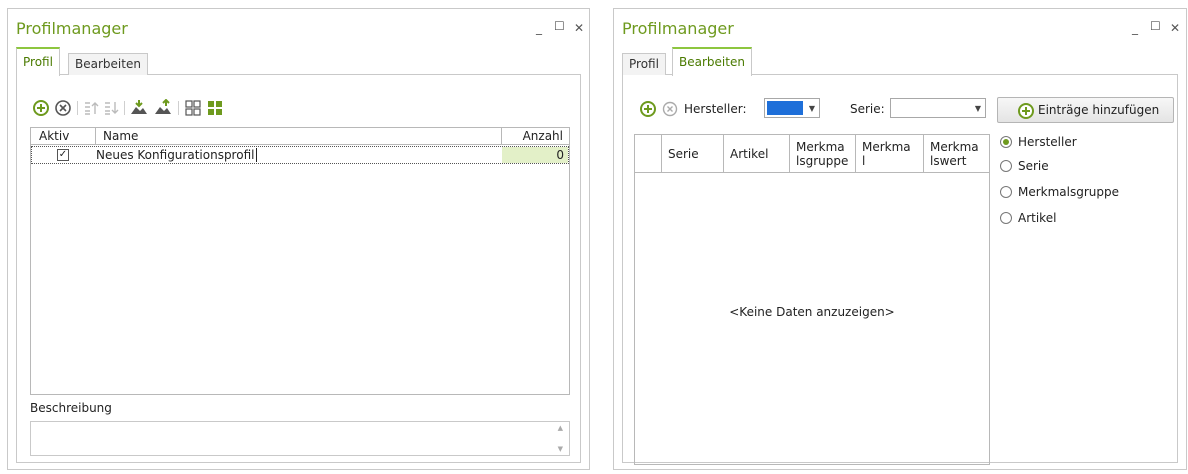 The image size is (1188, 474). What do you see at coordinates (63, 155) in the screenshot?
I see `active-checkbox: ✓` at bounding box center [63, 155].